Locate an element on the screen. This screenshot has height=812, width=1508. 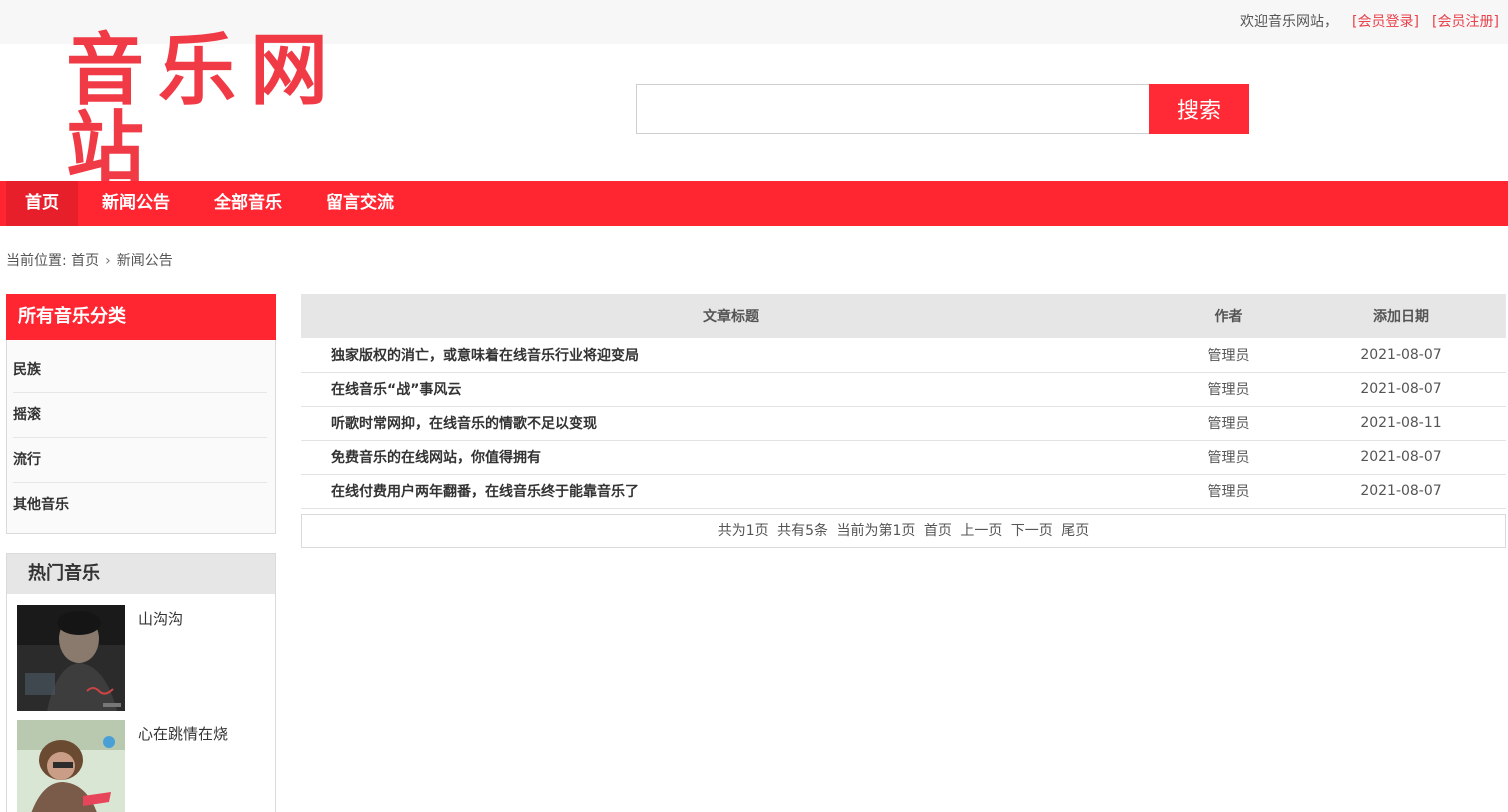
article-title-link: 在线付费用户两年翻番，在线音乐终于能靠音乐了 is located at coordinates (731, 491).